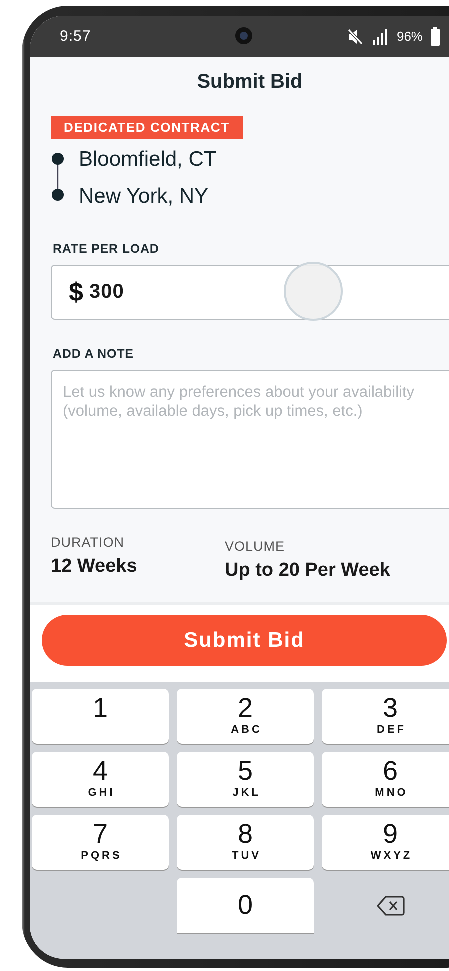  What do you see at coordinates (88, 542) in the screenshot?
I see `detail-label: DURATION` at bounding box center [88, 542].